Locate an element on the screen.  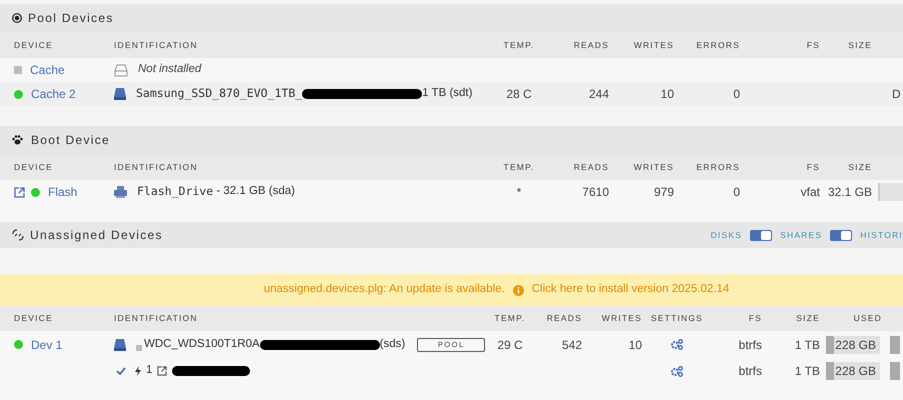
toggle-label: DISKS is located at coordinates (726, 235).